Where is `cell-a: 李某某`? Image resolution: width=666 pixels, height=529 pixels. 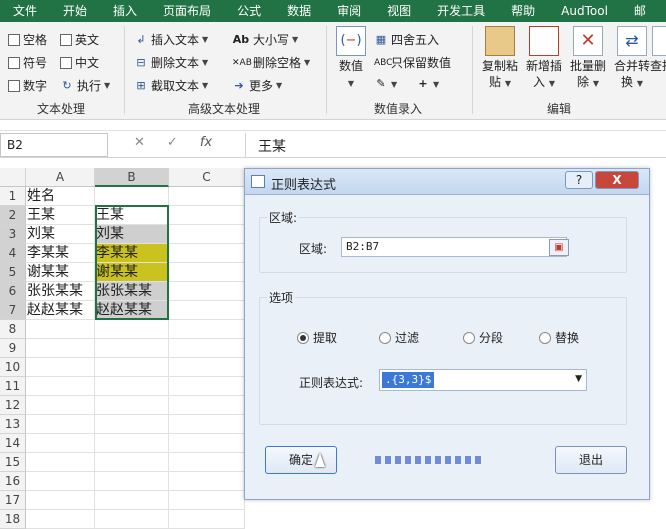
cell-a: 李某某 is located at coordinates (60, 253).